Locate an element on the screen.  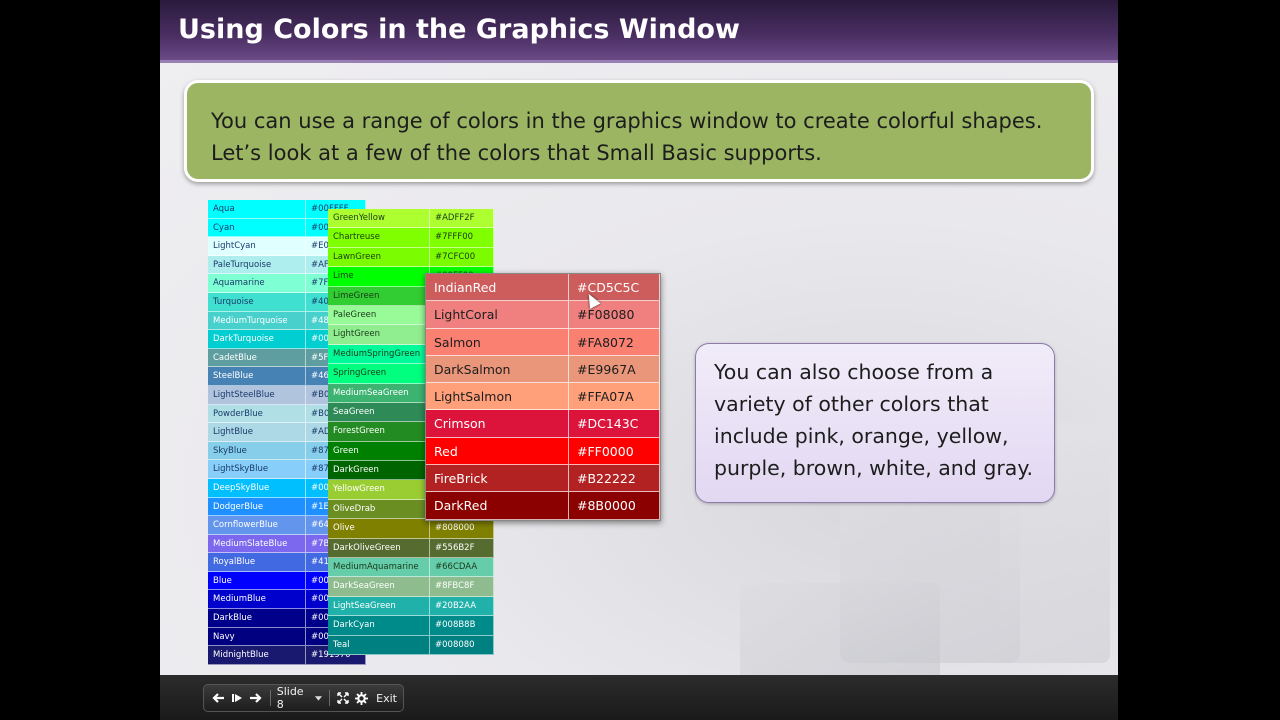
color-row: IndianRed #CD5C5C is located at coordinates (543, 288).